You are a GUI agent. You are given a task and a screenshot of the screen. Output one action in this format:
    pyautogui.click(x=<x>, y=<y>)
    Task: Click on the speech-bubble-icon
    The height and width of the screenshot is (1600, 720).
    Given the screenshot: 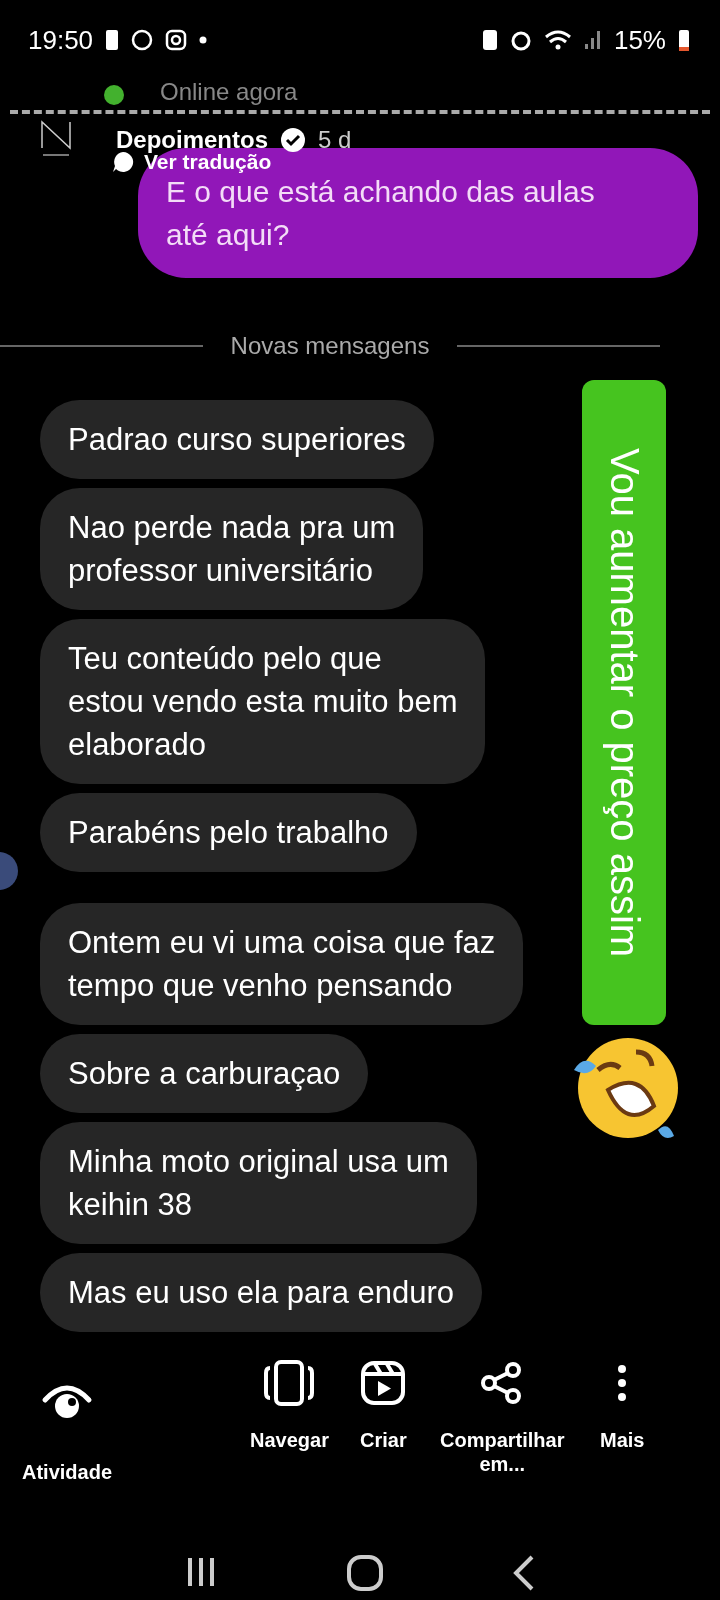 What is the action you would take?
    pyautogui.click(x=123, y=162)
    